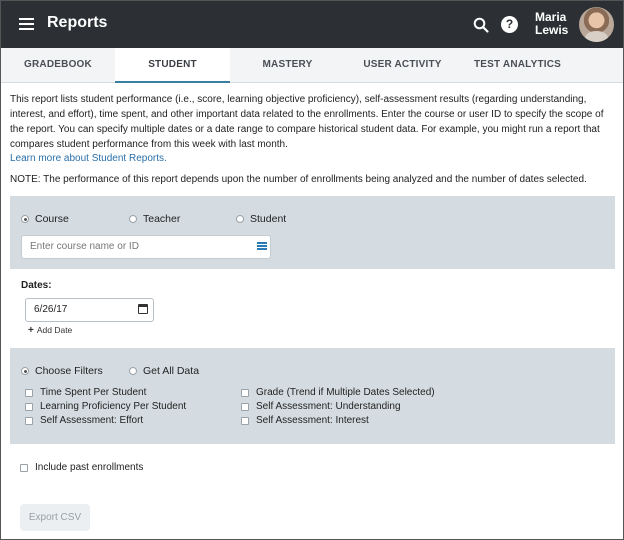  I want to click on add-date-label: Add Date, so click(54, 330).